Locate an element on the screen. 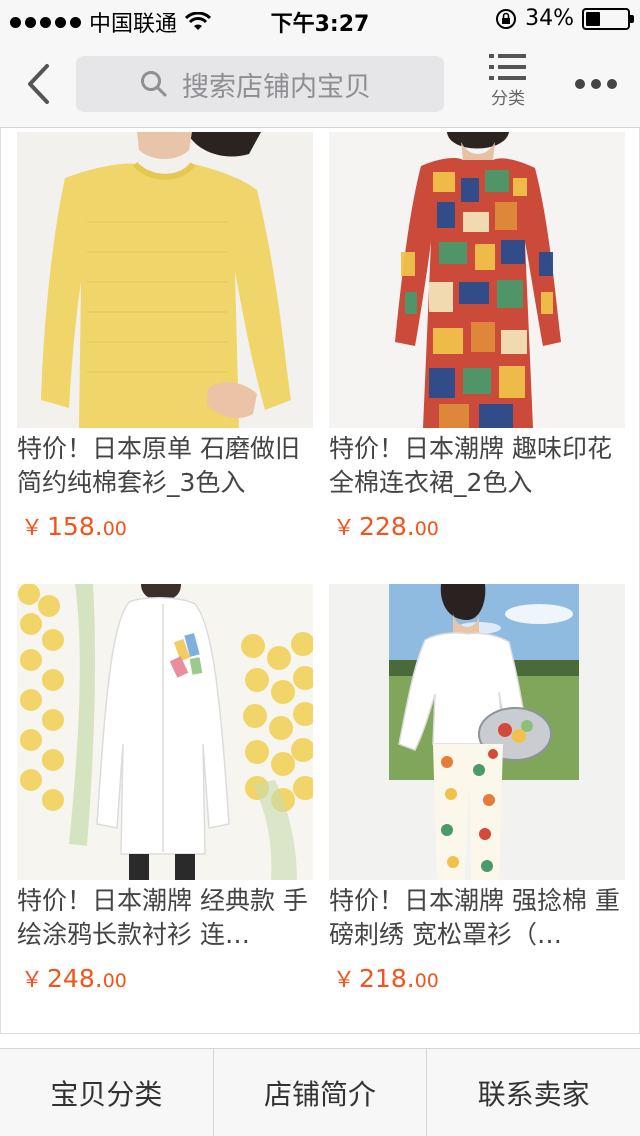  category-button: 分类 is located at coordinates (508, 86).